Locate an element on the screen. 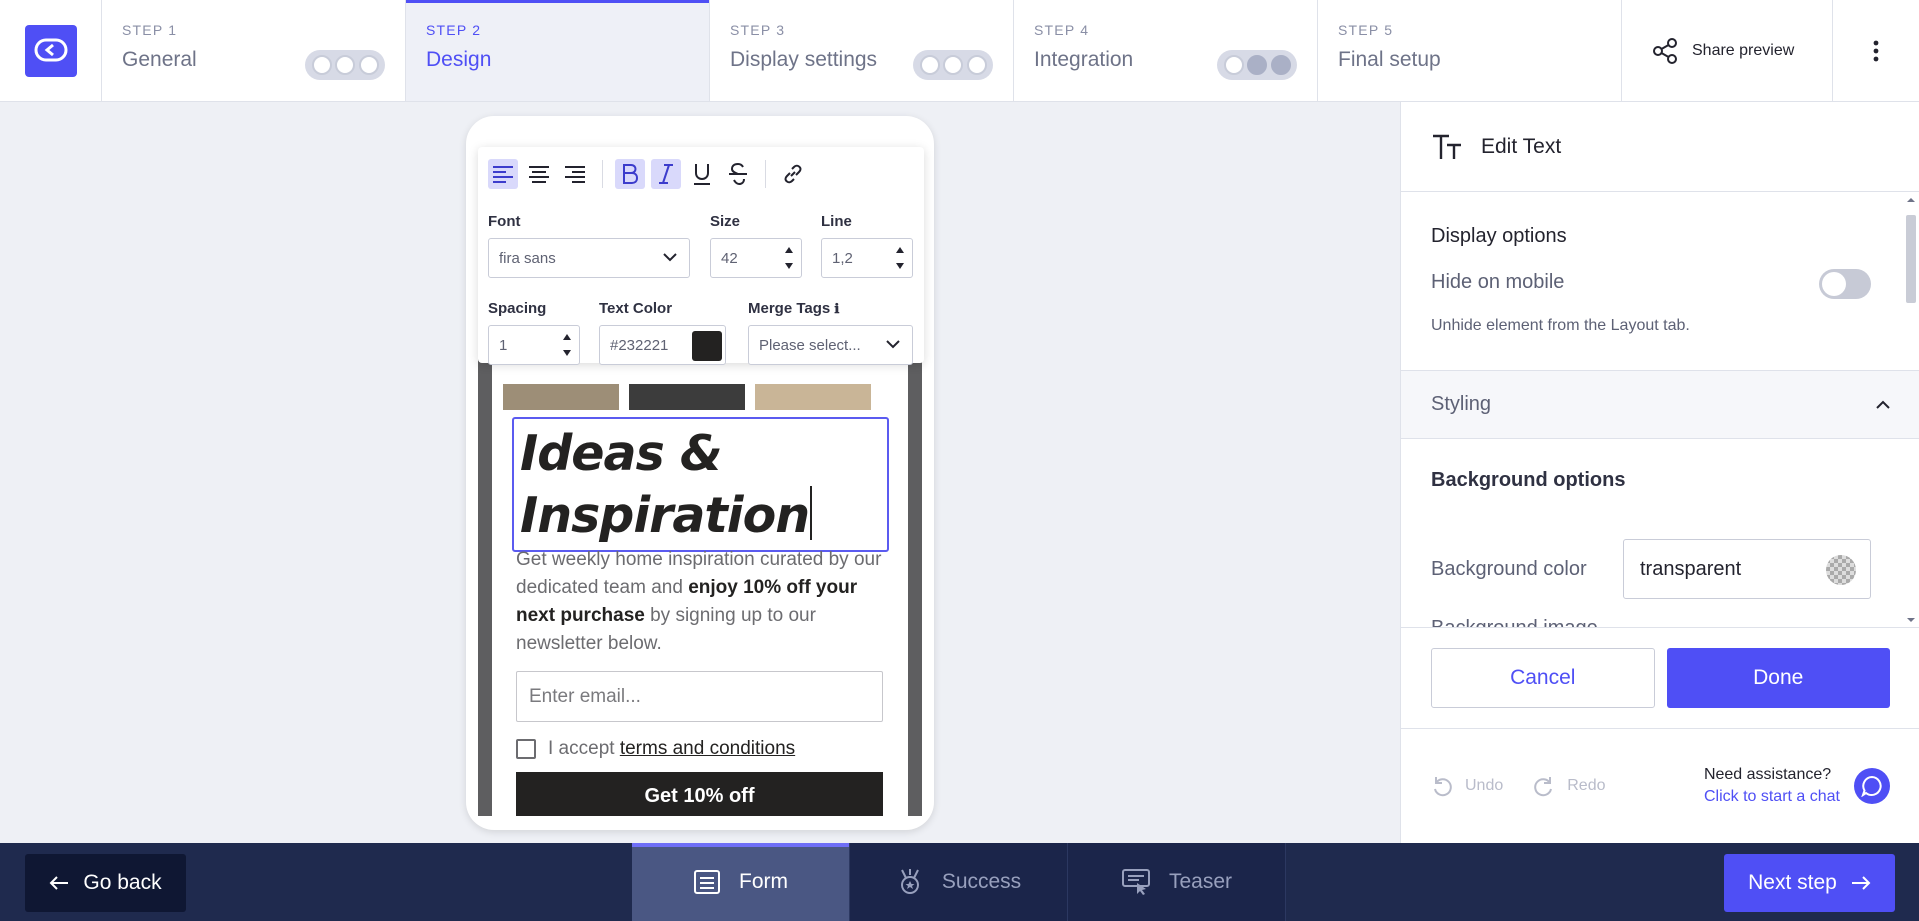 The height and width of the screenshot is (921, 1919). panel-scrollbar is located at coordinates (1910, 410).